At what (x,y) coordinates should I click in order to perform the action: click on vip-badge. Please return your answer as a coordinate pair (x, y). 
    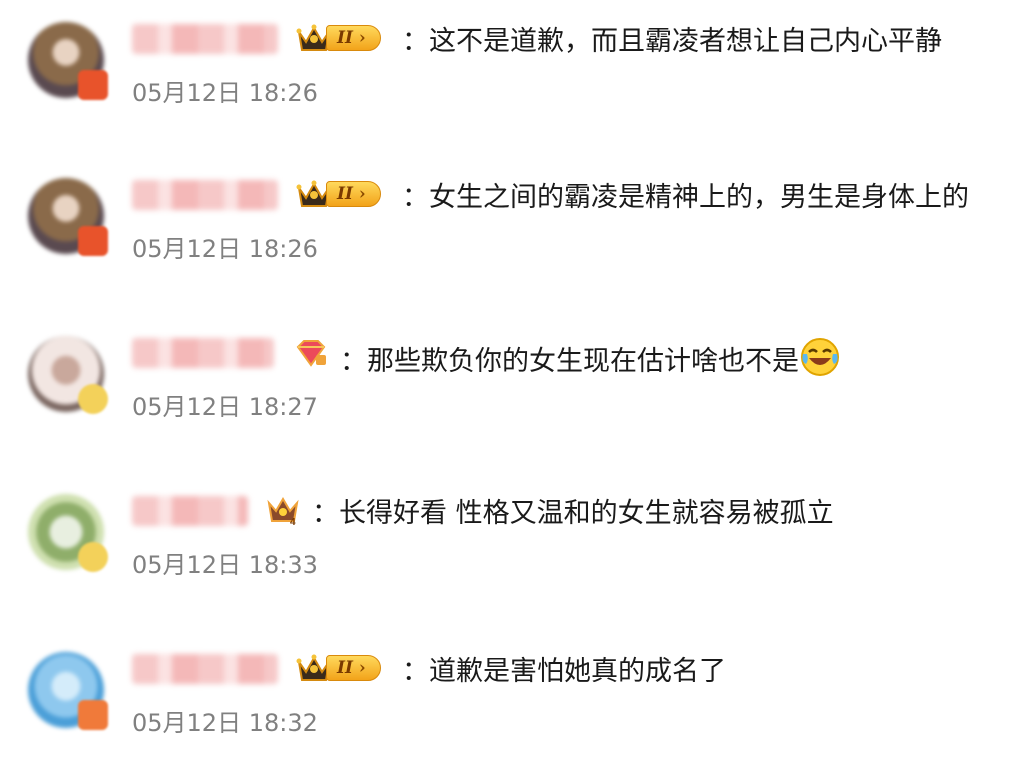
    Looking at the image, I should click on (311, 352).